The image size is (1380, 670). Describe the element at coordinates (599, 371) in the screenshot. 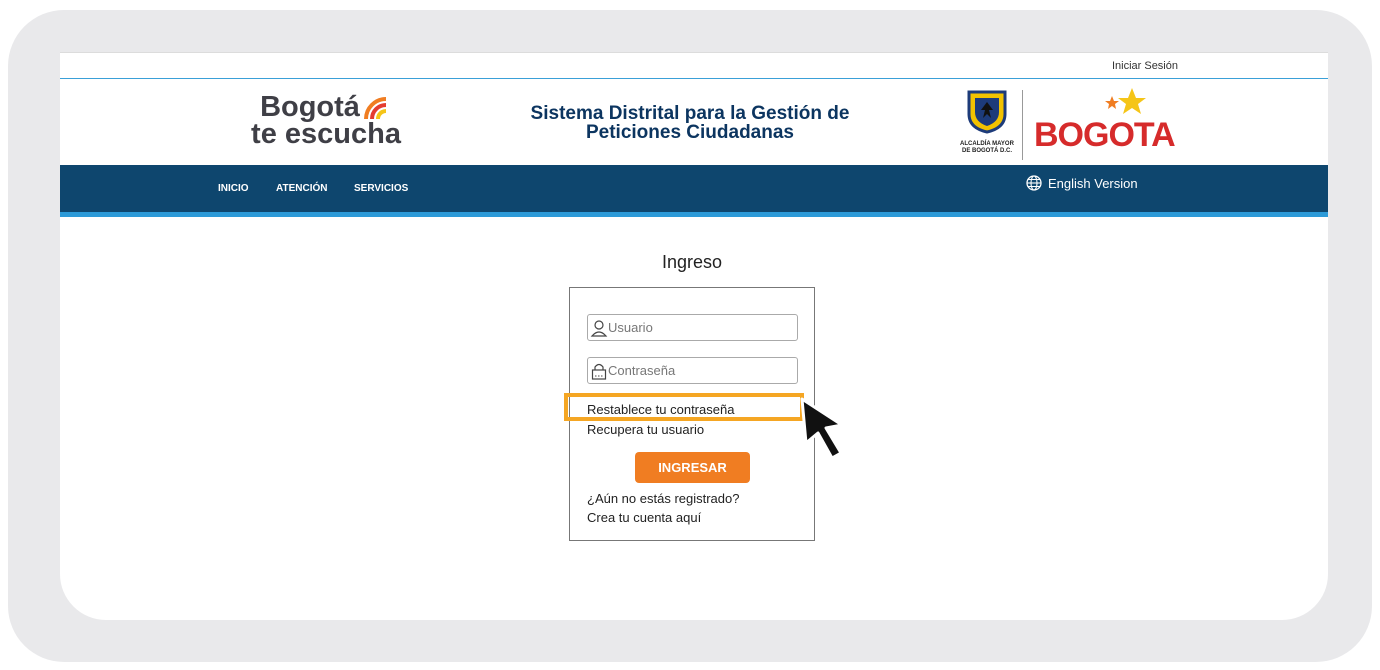

I see `lock-icon` at that location.